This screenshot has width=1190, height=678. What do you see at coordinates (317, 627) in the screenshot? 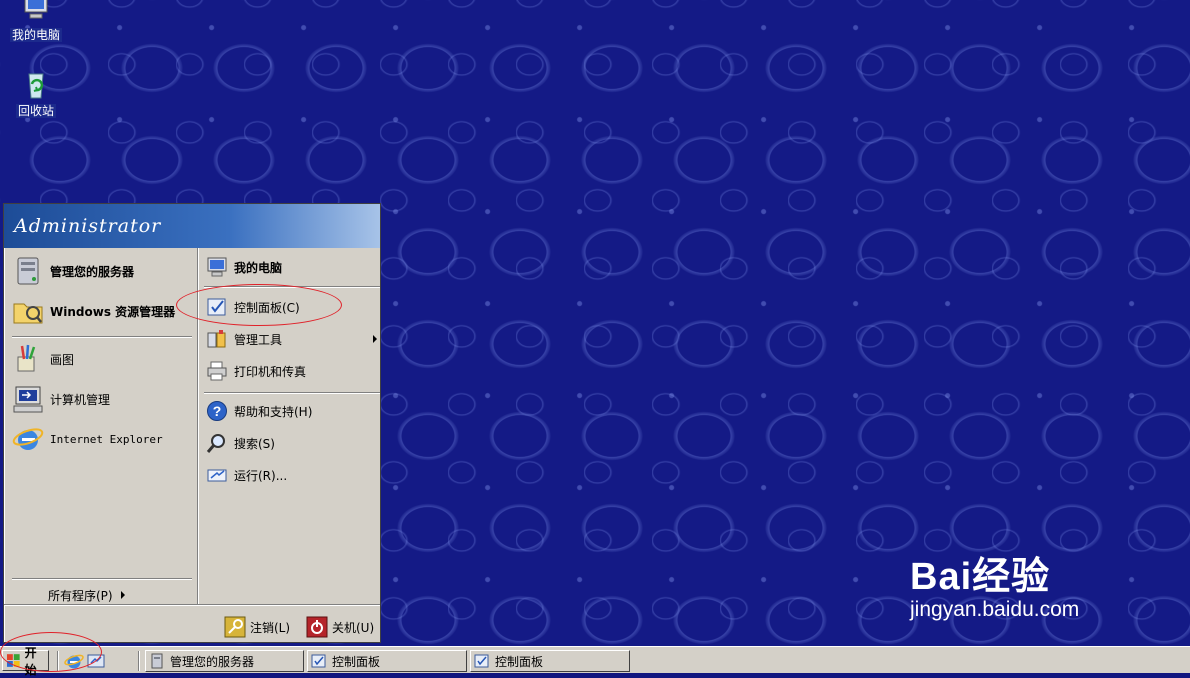
I see `power-icon` at bounding box center [317, 627].